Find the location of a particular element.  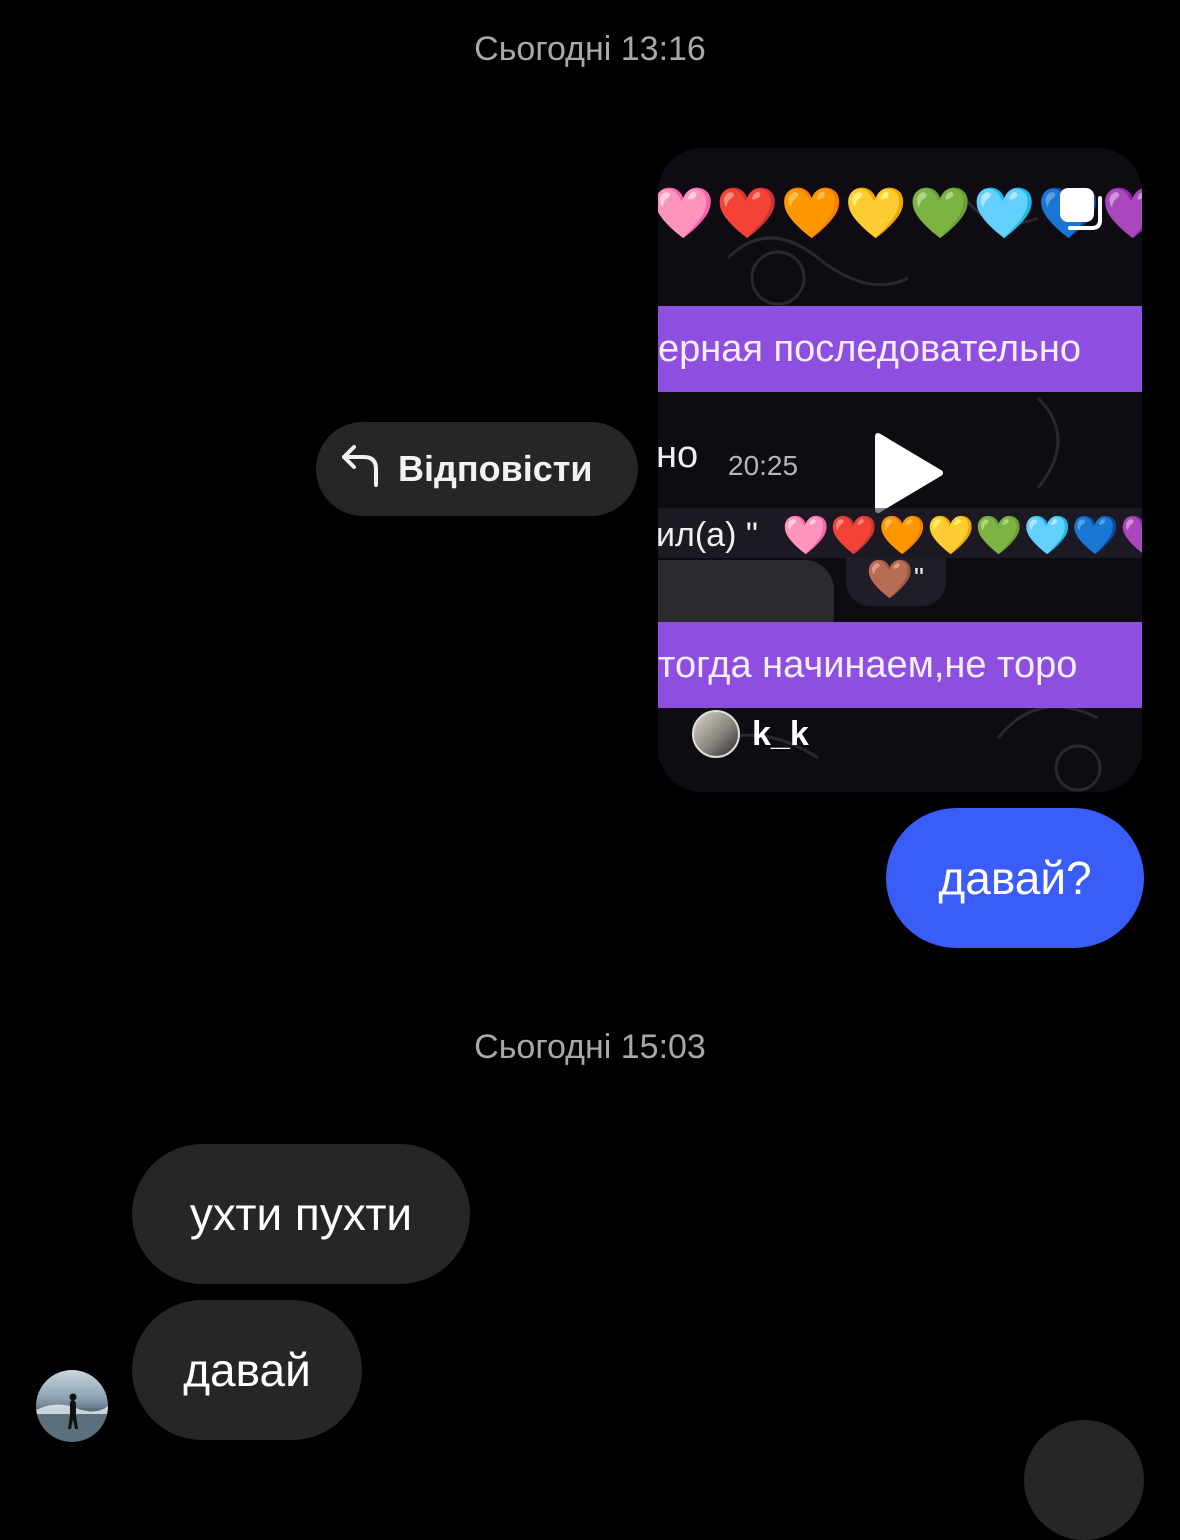

sent-message-bubble: давай? is located at coordinates (1015, 878).